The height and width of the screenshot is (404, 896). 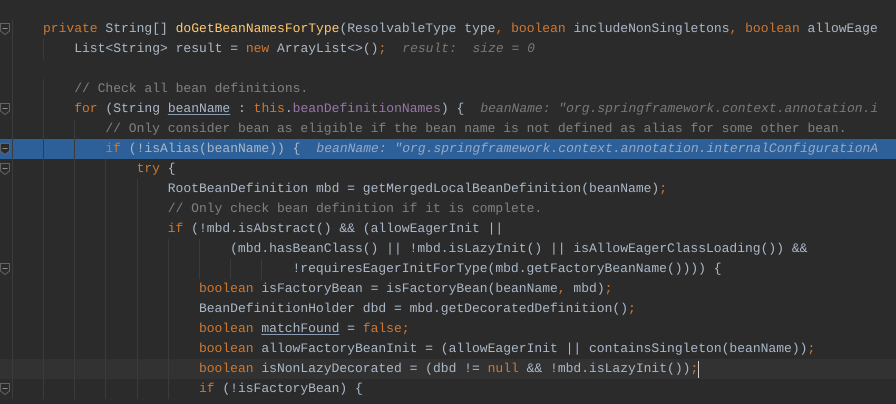 I want to click on code-line: List<String> result = new ArrayList<>();, so click(x=230, y=49).